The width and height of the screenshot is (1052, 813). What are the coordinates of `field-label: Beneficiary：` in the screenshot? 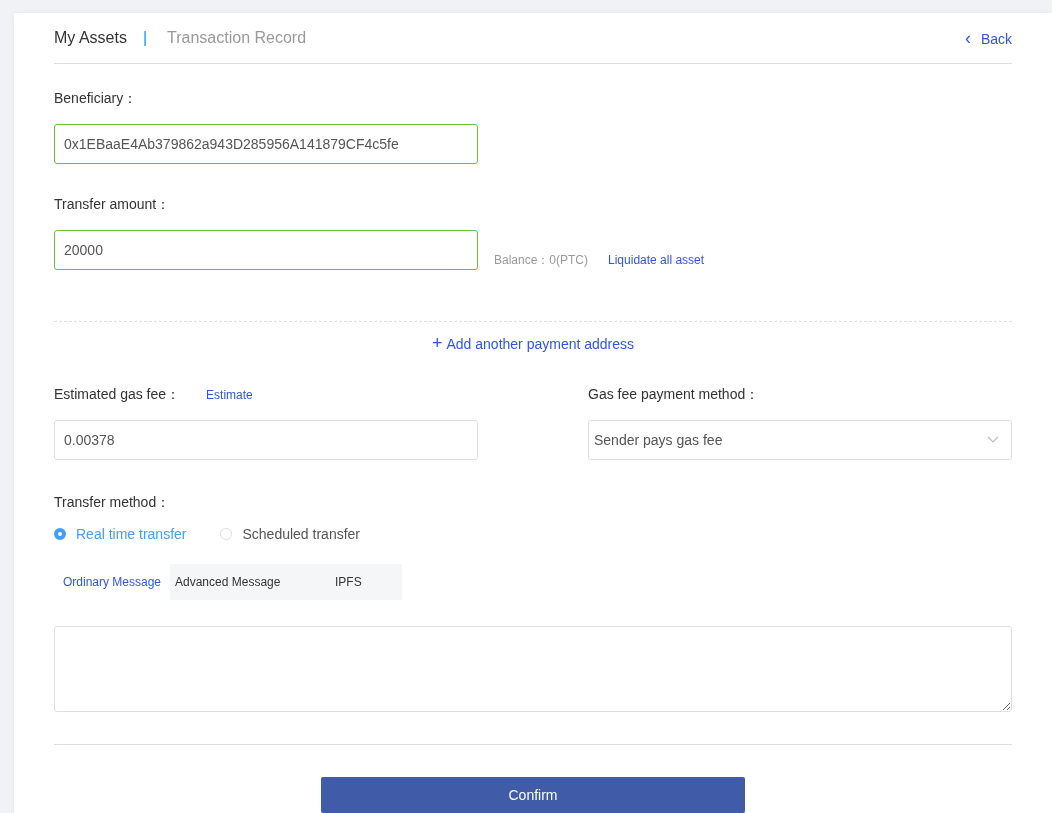 It's located at (96, 99).